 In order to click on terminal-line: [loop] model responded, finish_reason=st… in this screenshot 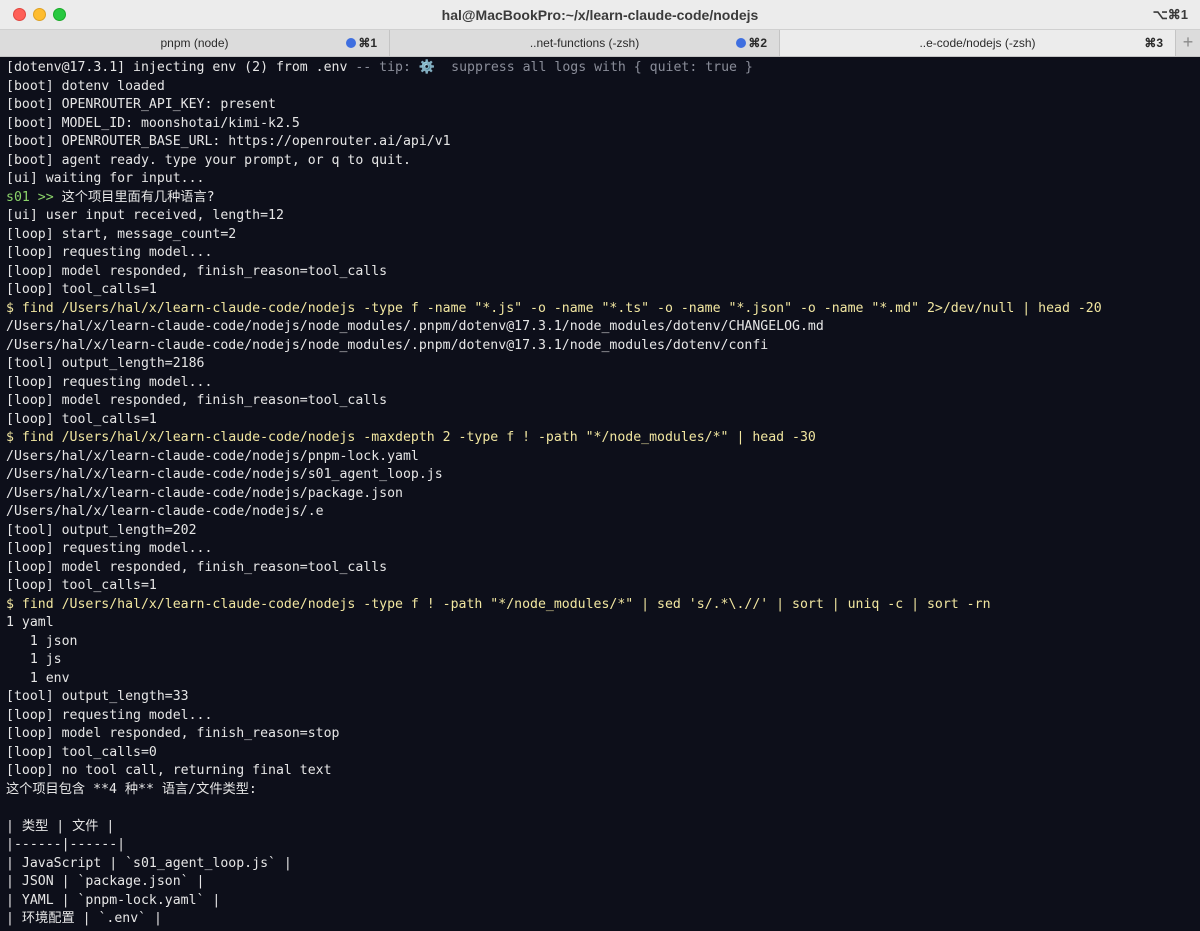, I will do `click(173, 733)`.